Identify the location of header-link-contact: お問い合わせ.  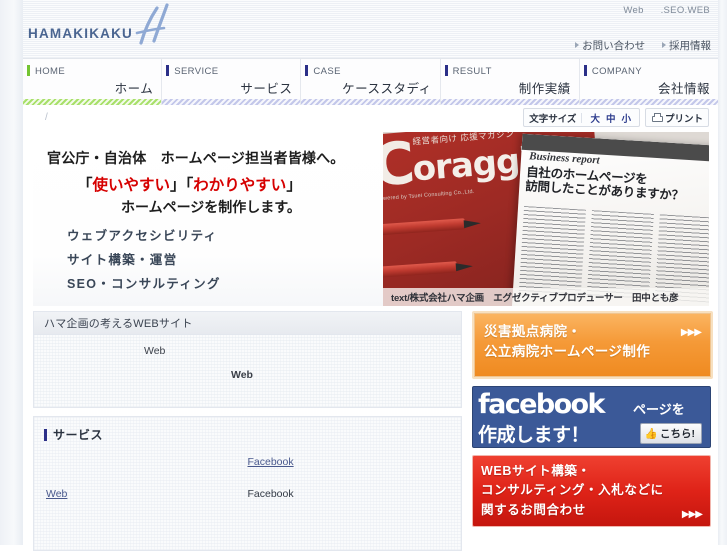
(610, 46).